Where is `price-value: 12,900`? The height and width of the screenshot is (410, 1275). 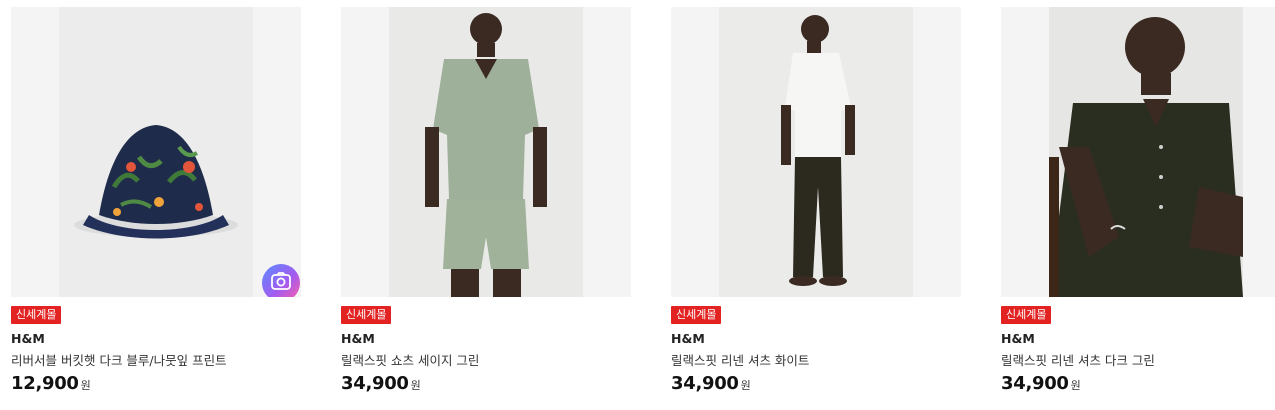
price-value: 12,900 is located at coordinates (45, 383).